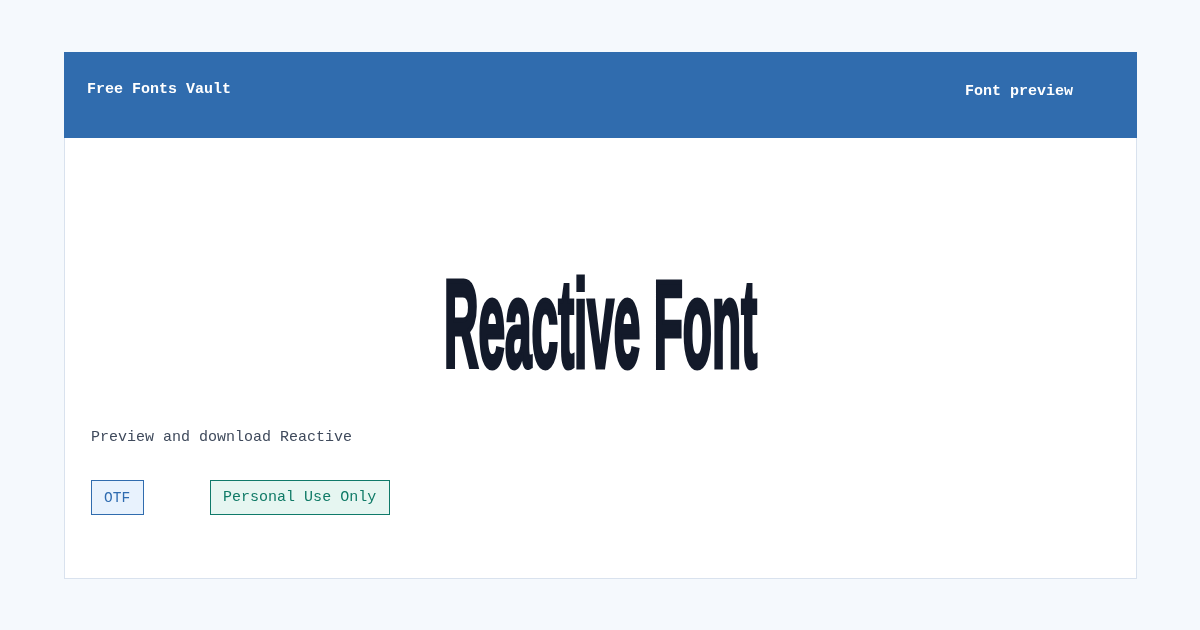 This screenshot has width=1200, height=630. Describe the element at coordinates (222, 438) in the screenshot. I see `description-text: Preview and download Reactive` at that location.